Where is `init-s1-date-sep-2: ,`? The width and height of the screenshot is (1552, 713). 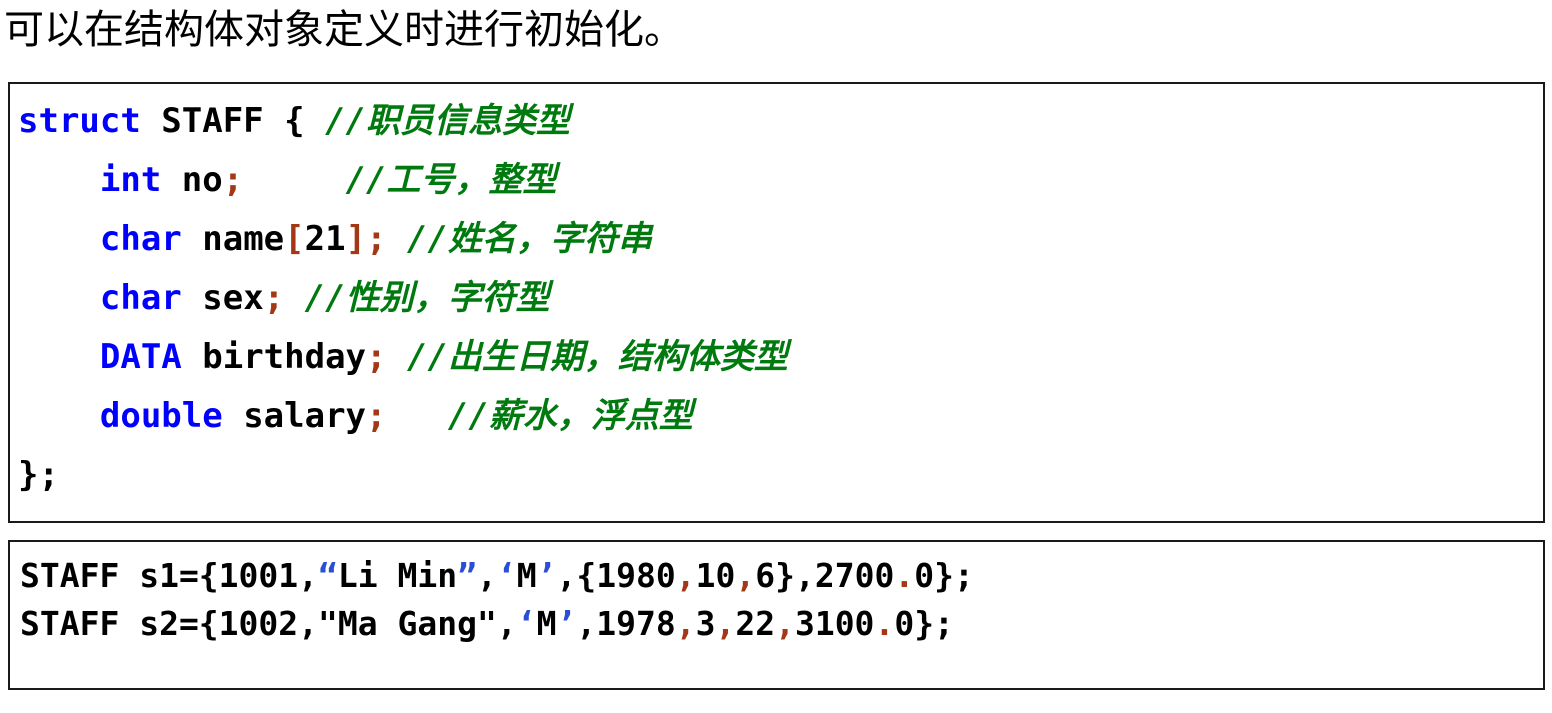
init-s1-date-sep-2: , is located at coordinates (745, 575).